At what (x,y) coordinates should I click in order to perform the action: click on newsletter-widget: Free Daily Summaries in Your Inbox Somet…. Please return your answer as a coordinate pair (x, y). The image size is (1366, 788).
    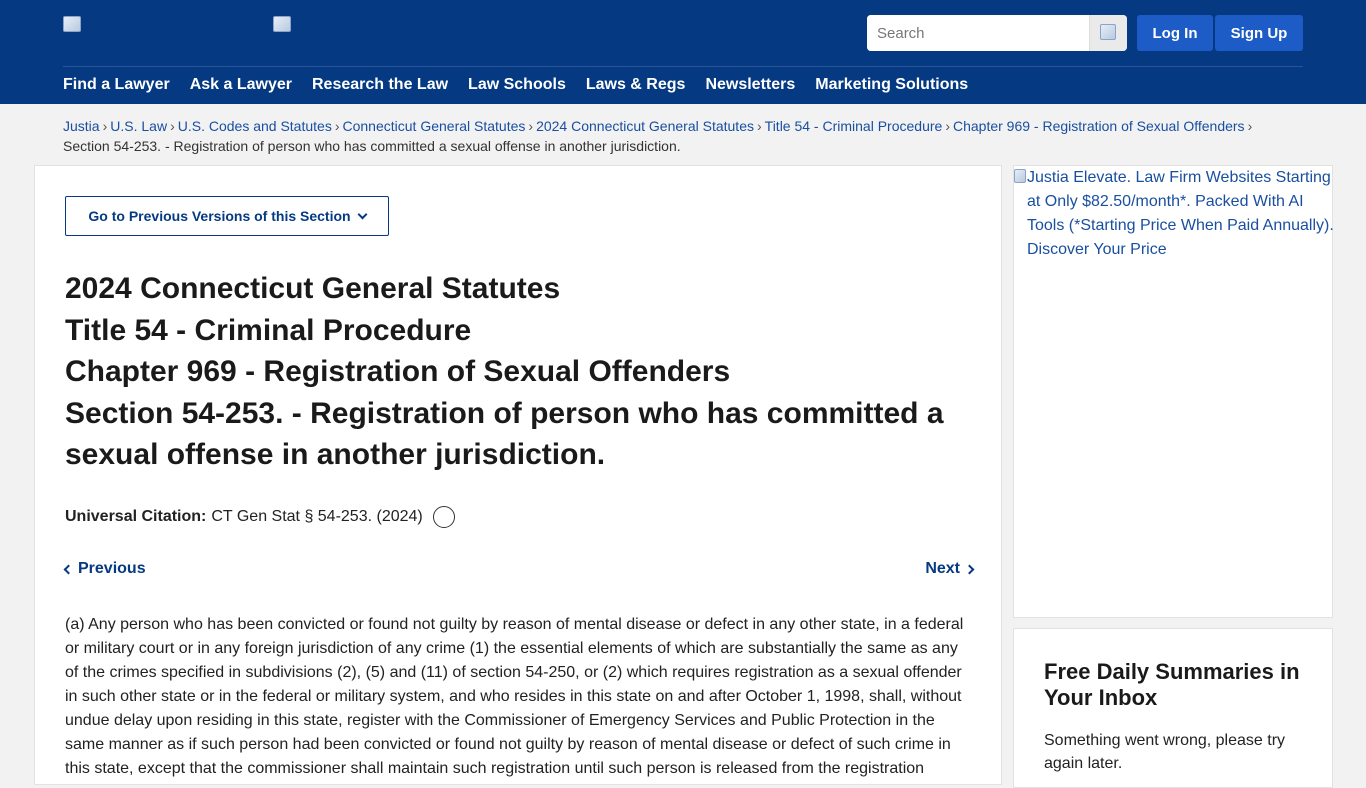
    Looking at the image, I should click on (1173, 708).